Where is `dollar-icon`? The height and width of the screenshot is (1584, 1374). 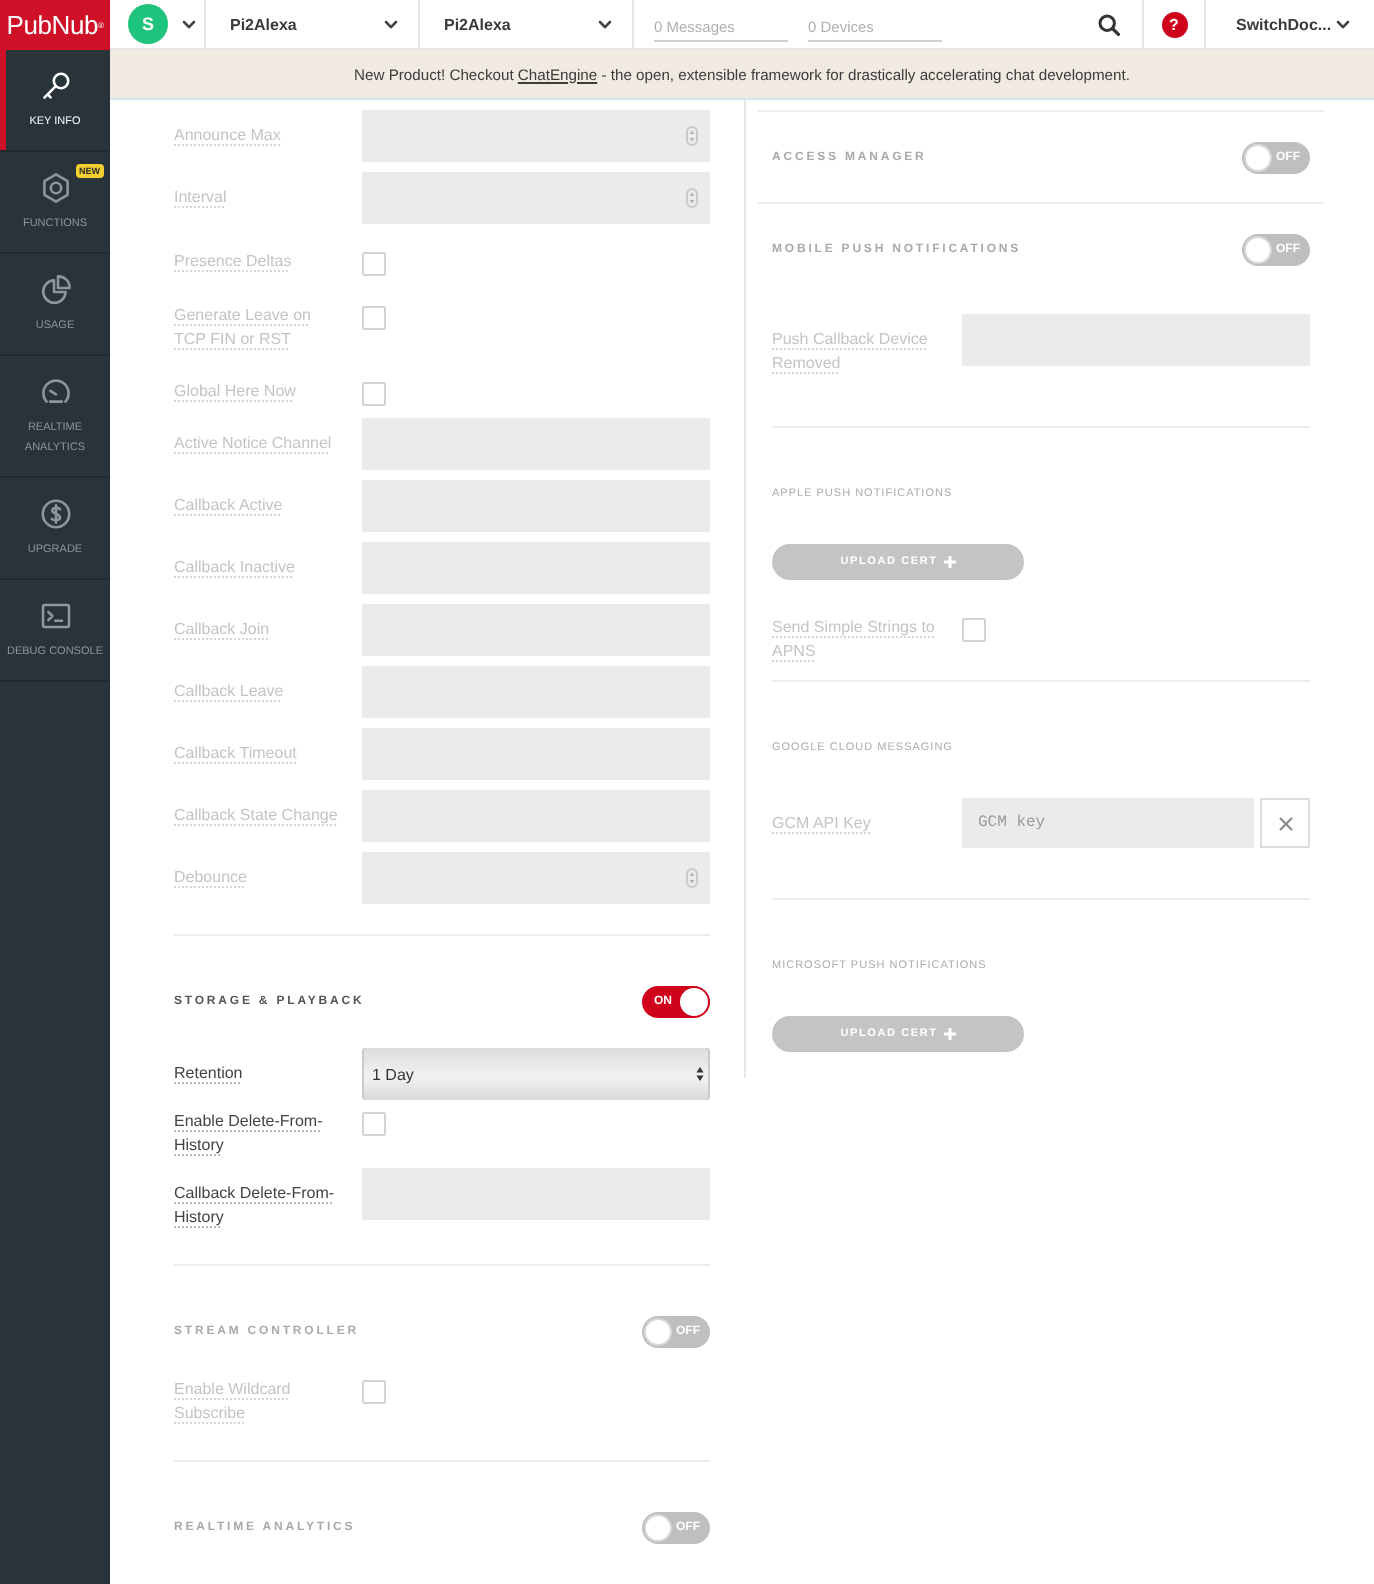 dollar-icon is located at coordinates (55, 514).